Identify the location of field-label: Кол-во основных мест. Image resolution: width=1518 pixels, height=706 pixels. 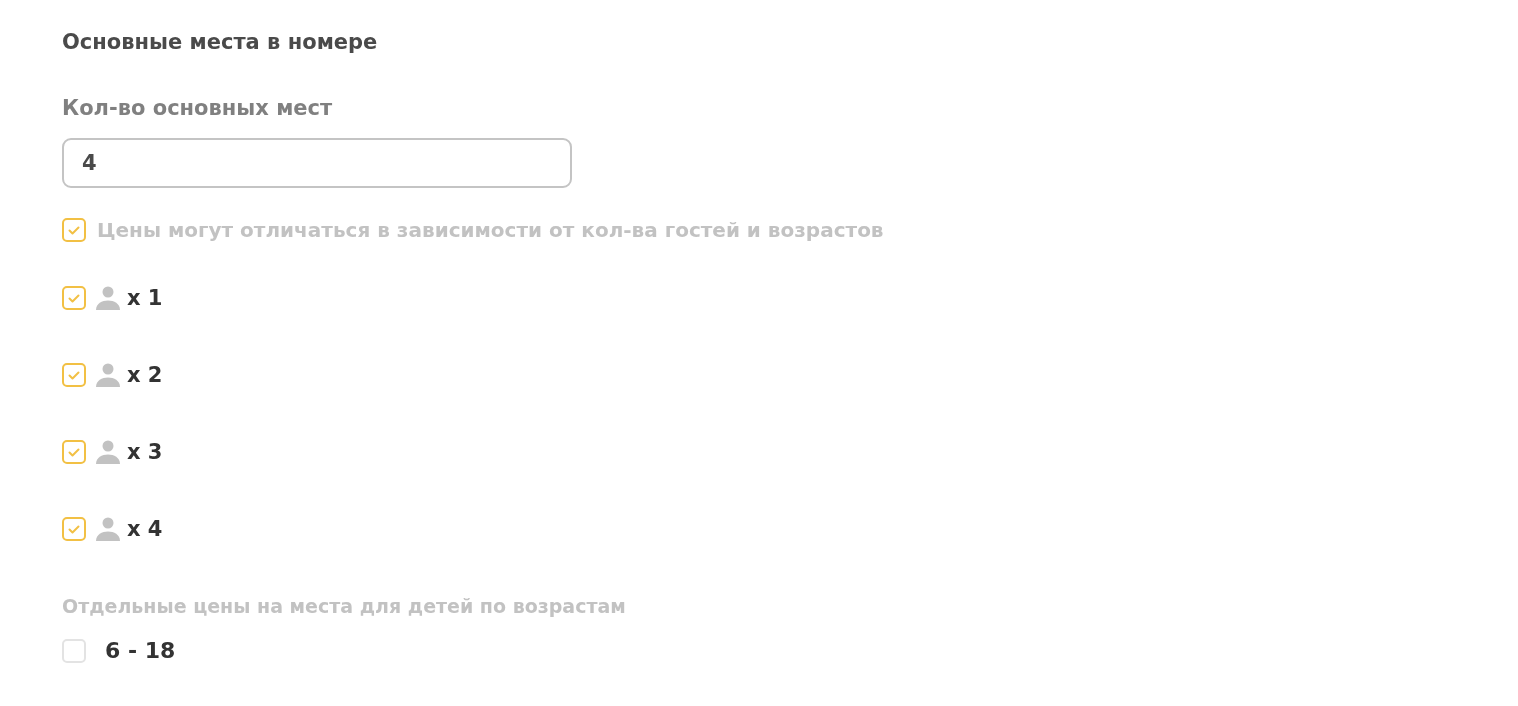
(197, 108).